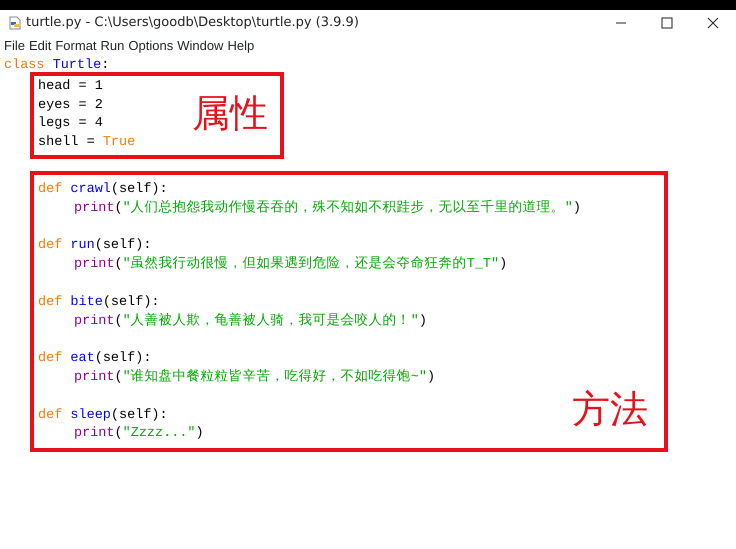 This screenshot has height=549, width=736. What do you see at coordinates (70, 124) in the screenshot?
I see `code-line: legs = 4` at bounding box center [70, 124].